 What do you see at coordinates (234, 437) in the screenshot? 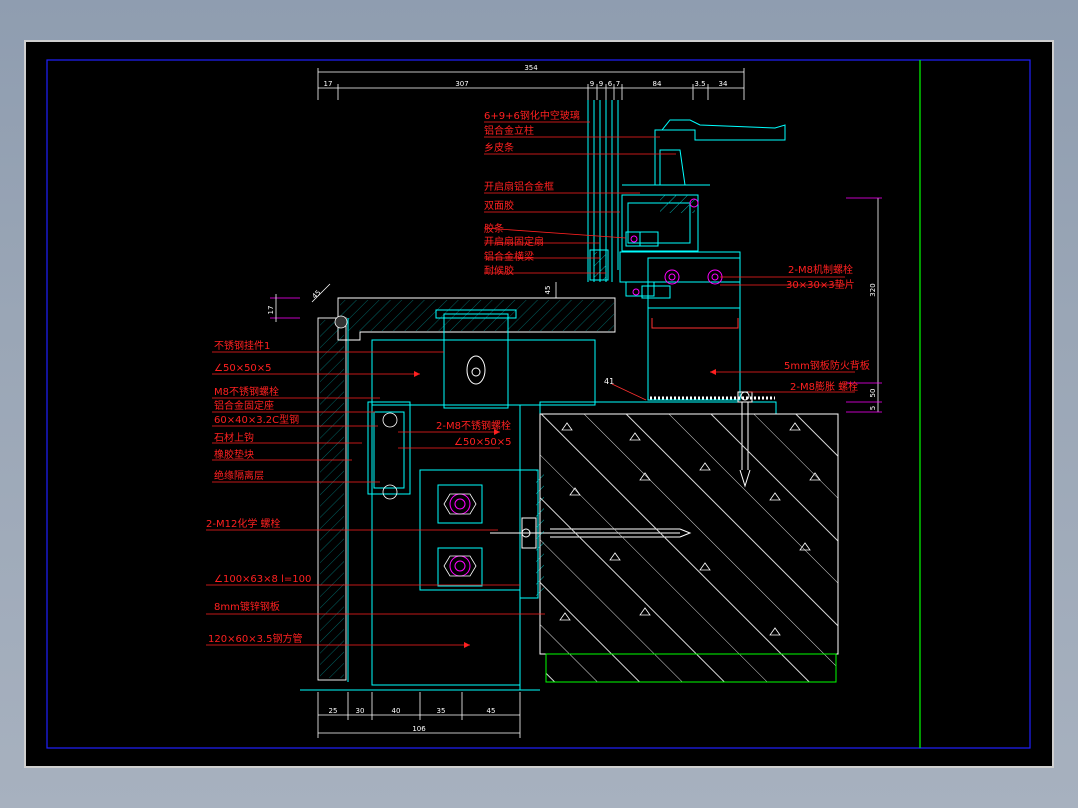
I see `label-stone-hook: 石材上钩` at bounding box center [234, 437].